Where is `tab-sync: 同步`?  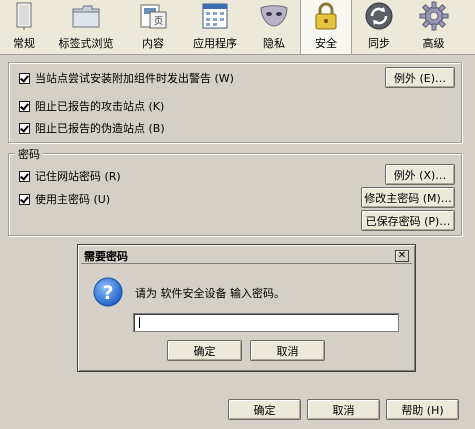
tab-sync: 同步 is located at coordinates (379, 27).